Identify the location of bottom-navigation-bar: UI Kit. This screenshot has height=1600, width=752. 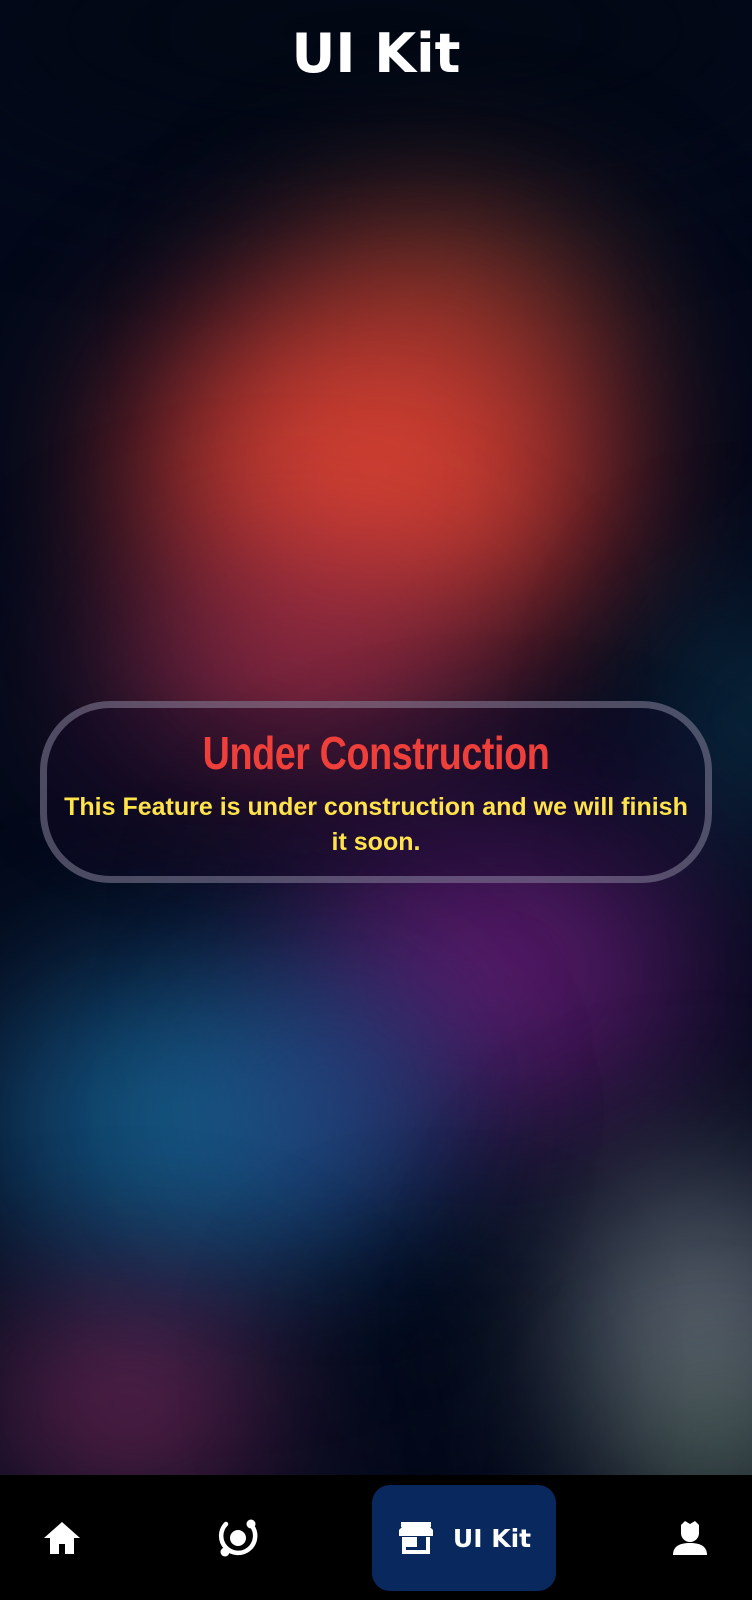
(376, 1537).